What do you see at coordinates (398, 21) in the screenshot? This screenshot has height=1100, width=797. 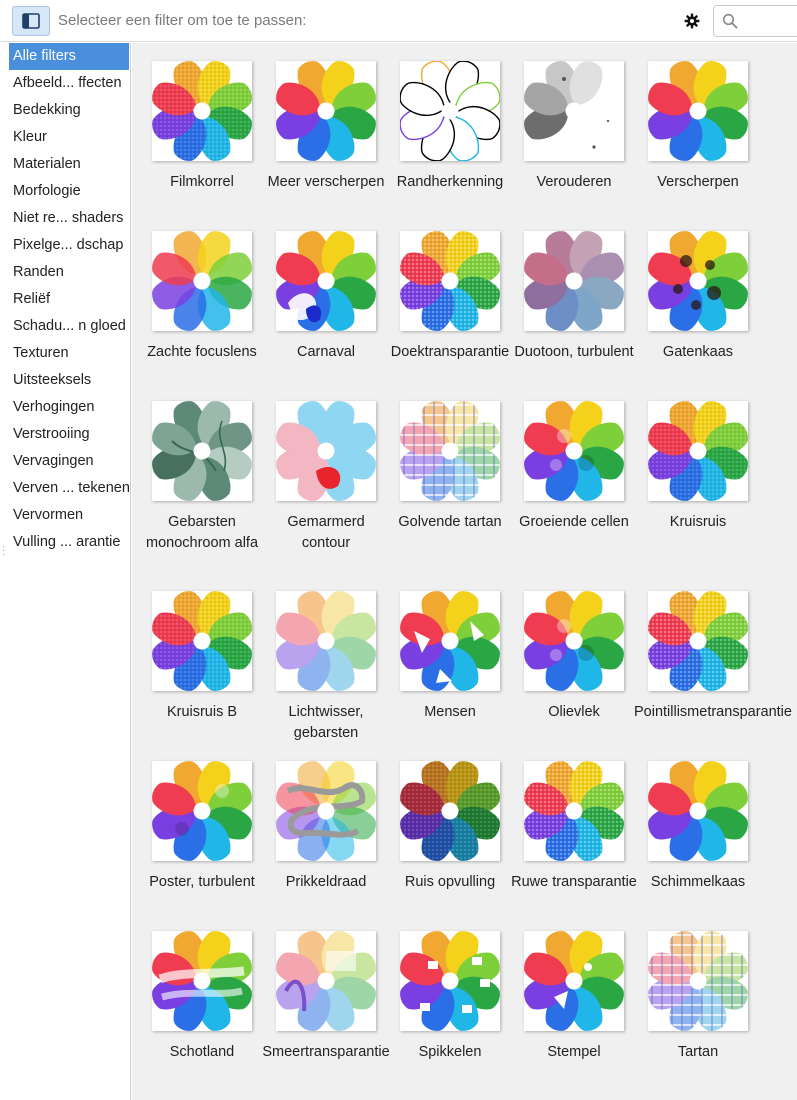 I see `toolbar: Selecteer een filter om toe te passen:` at bounding box center [398, 21].